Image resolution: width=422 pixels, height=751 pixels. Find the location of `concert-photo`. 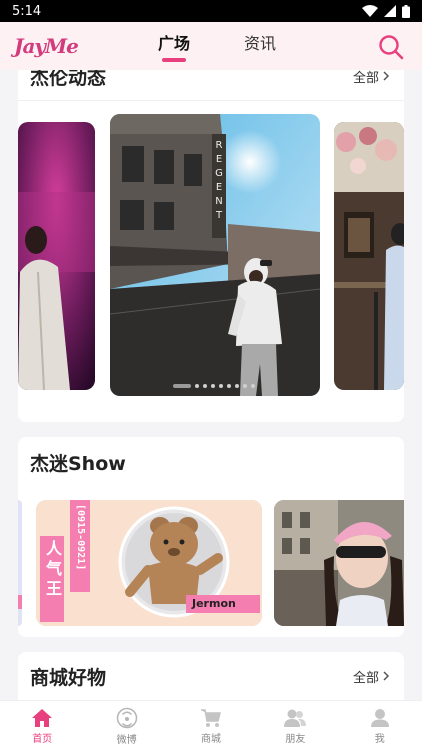

concert-photo is located at coordinates (56, 256).